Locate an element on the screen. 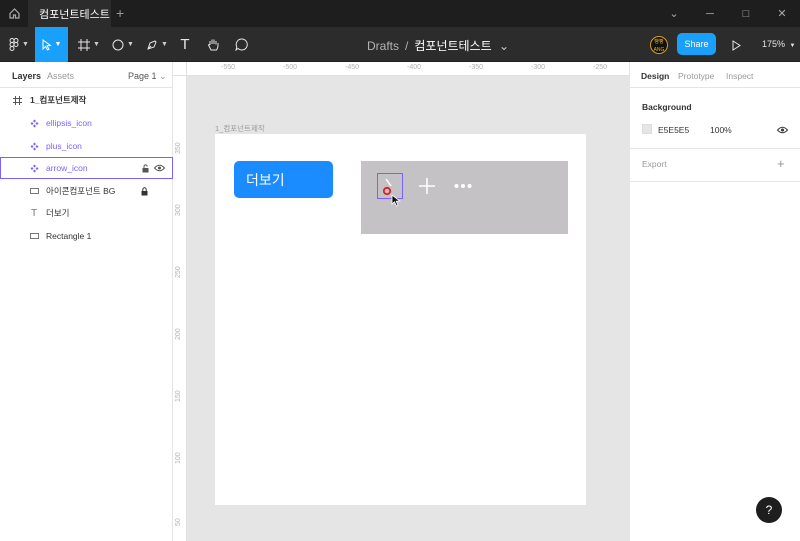  layer-name: plus_icon is located at coordinates (64, 146).